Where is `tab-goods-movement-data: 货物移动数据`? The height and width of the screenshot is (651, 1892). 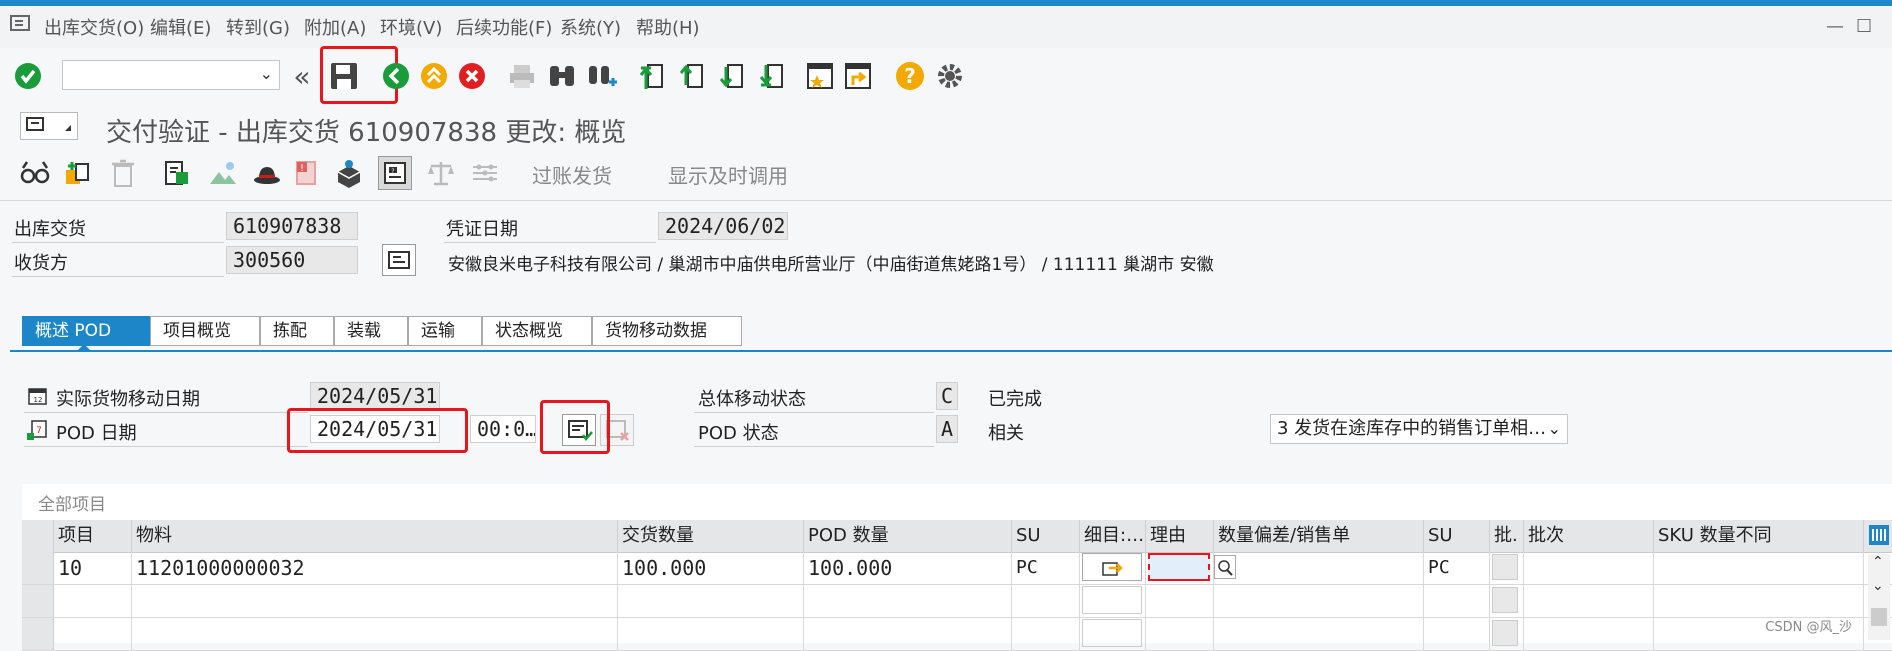
tab-goods-movement-data: 货物移动数据 is located at coordinates (667, 331).